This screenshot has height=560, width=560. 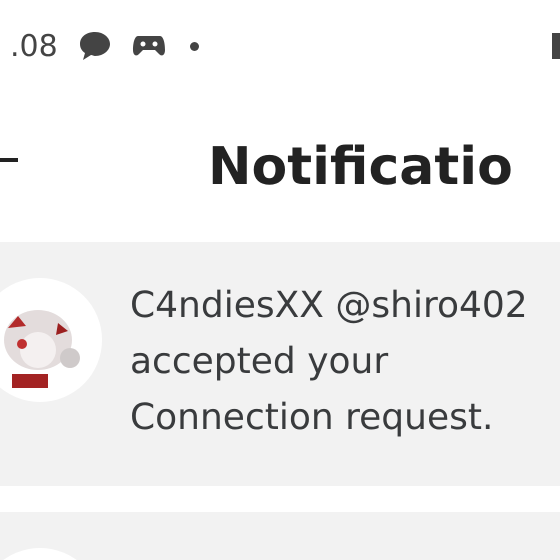 What do you see at coordinates (34, 47) in the screenshot?
I see `status-time: .08` at bounding box center [34, 47].